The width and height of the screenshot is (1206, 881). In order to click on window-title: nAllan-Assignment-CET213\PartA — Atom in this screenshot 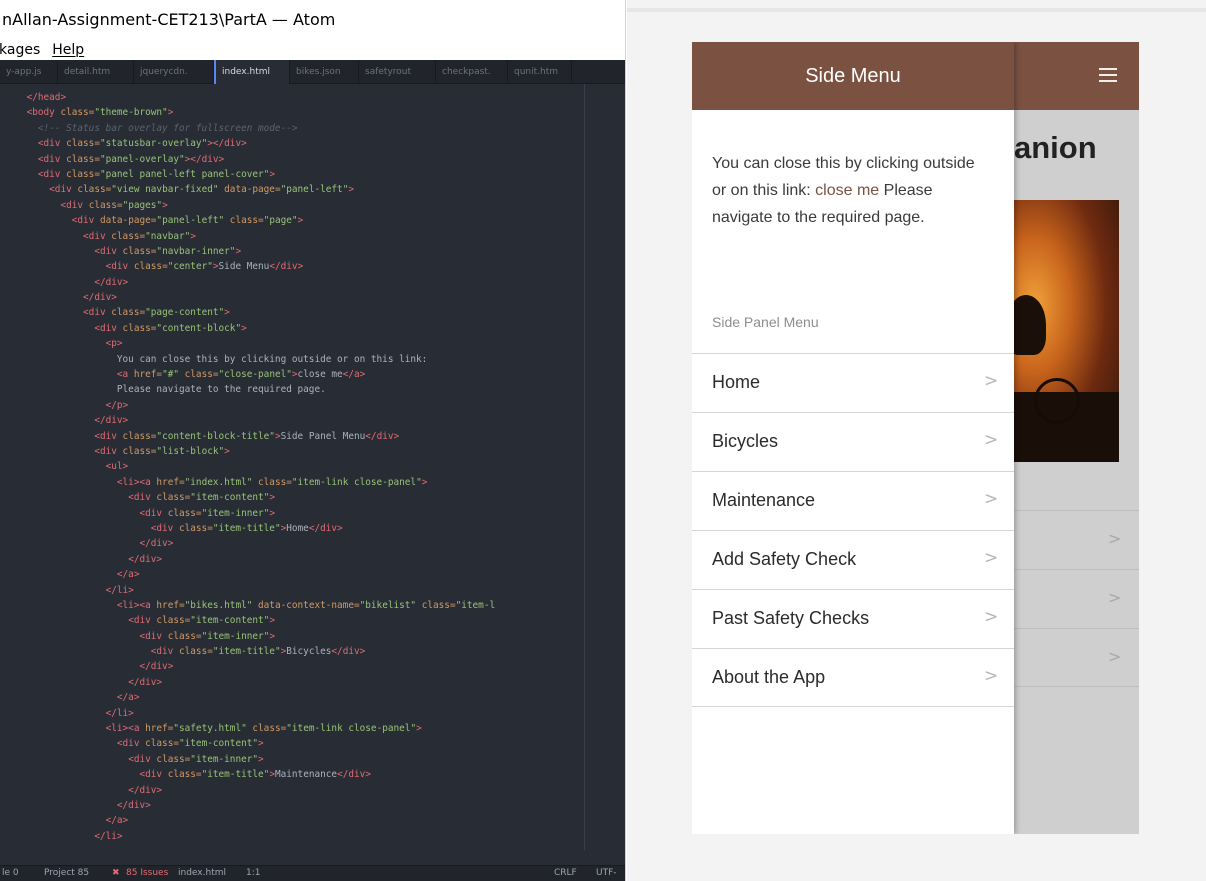, I will do `click(312, 20)`.